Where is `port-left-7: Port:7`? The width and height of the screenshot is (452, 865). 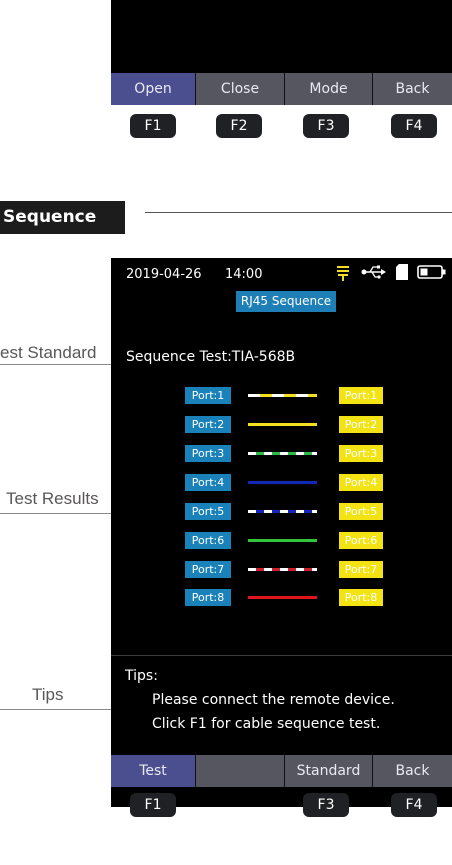
port-left-7: Port:7 is located at coordinates (208, 569).